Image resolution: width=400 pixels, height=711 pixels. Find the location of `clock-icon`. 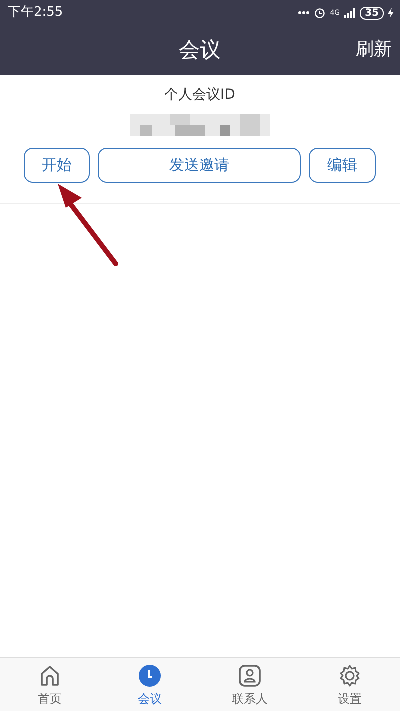

clock-icon is located at coordinates (150, 676).